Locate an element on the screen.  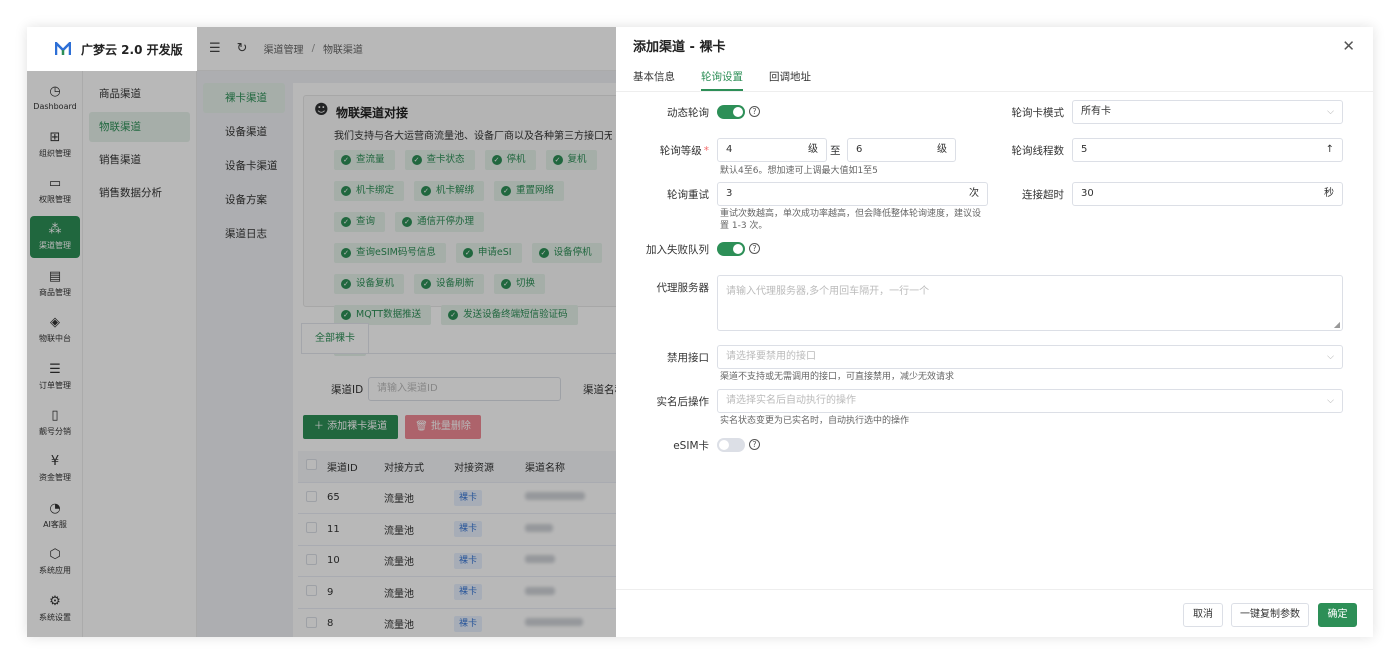
disabled-api-label: 禁用接口 is located at coordinates (688, 358).